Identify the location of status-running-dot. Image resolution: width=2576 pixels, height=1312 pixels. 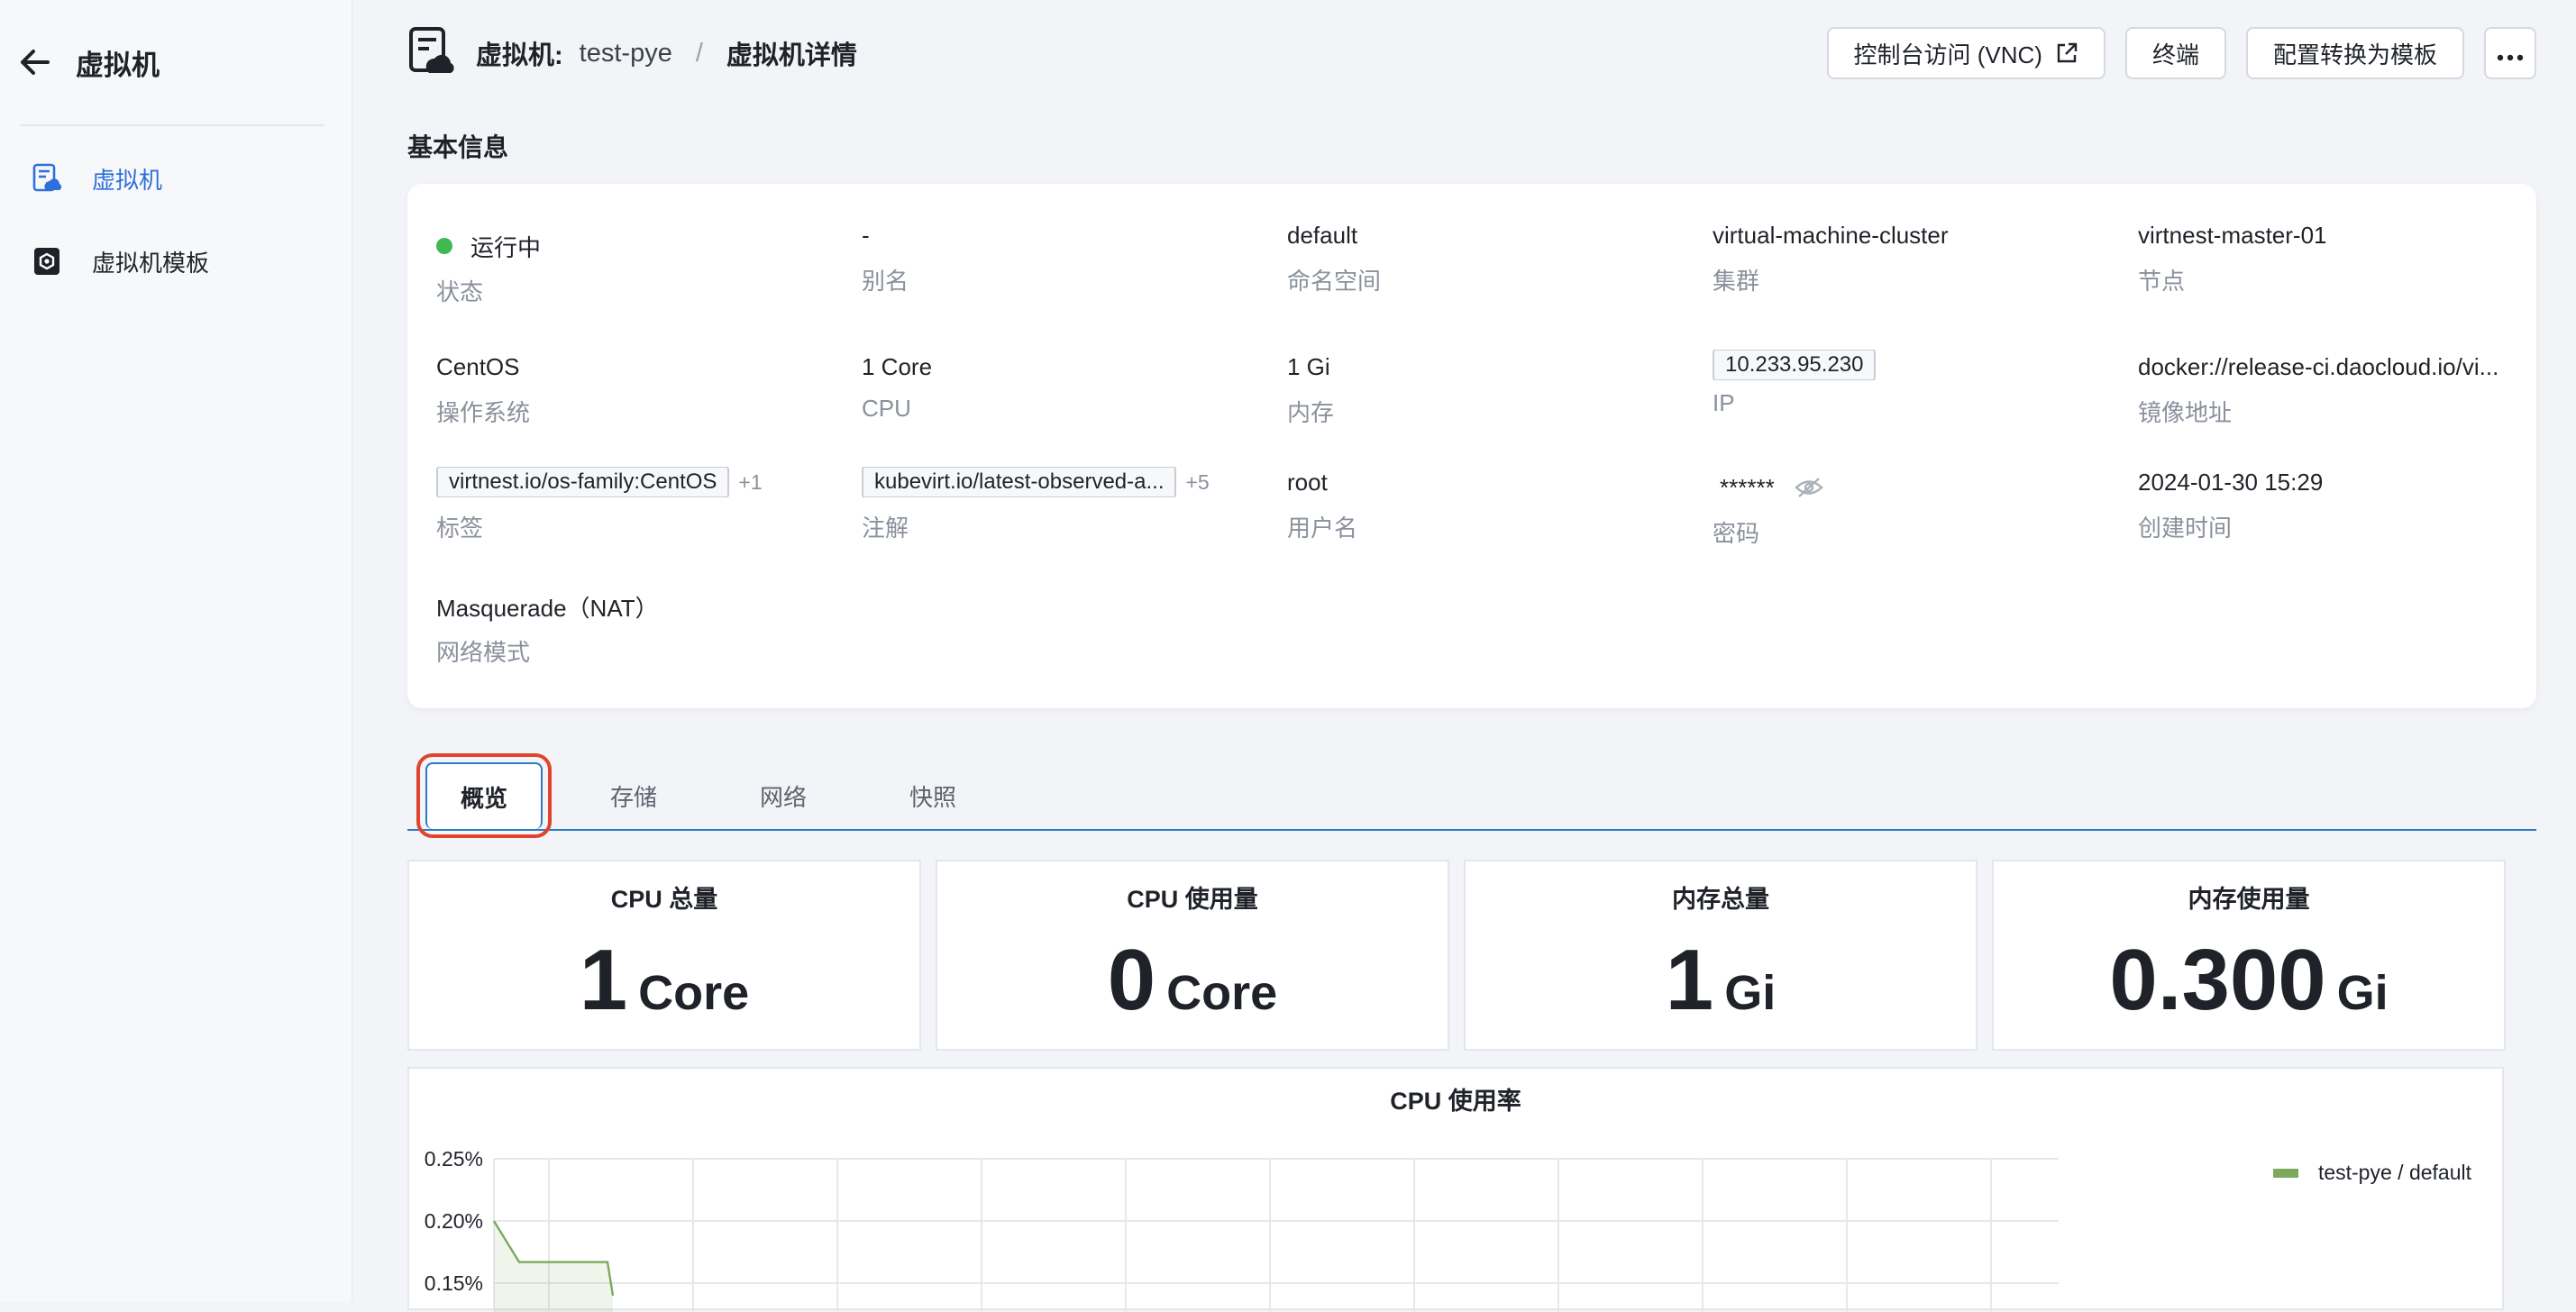
(444, 246).